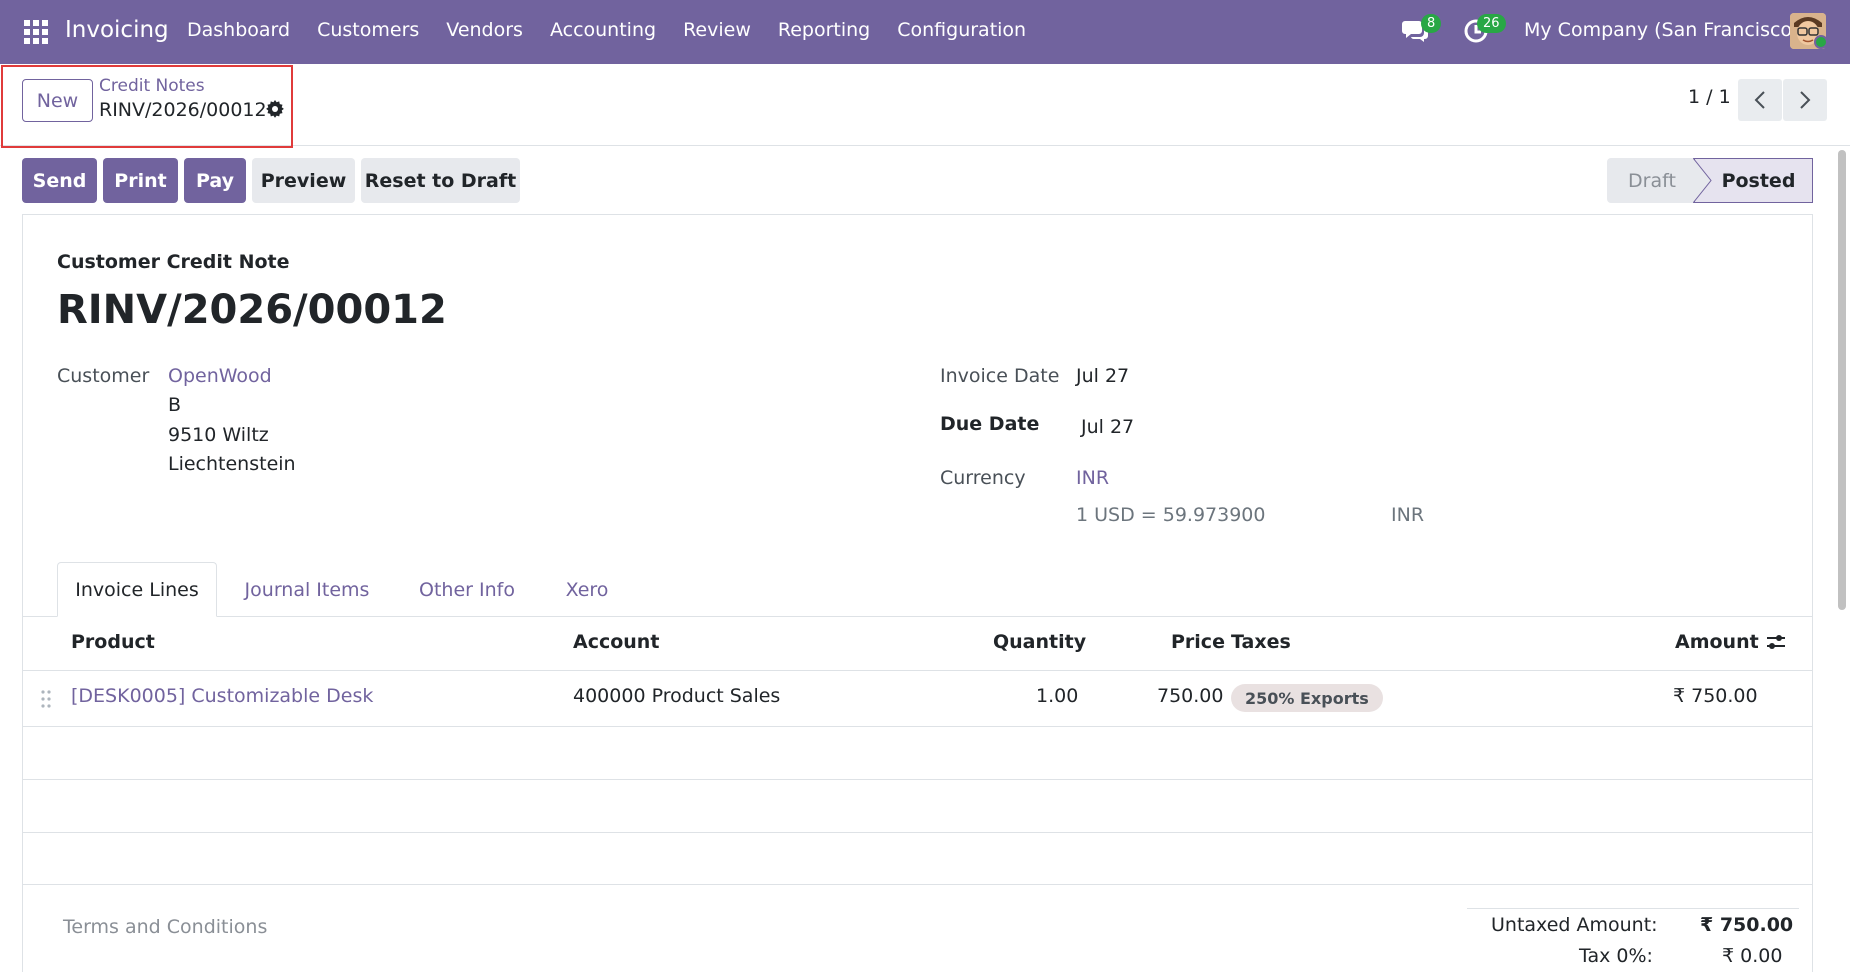 This screenshot has height=972, width=1850. Describe the element at coordinates (222, 696) in the screenshot. I see `line-product: [DESK0005] Customizable Desk` at that location.